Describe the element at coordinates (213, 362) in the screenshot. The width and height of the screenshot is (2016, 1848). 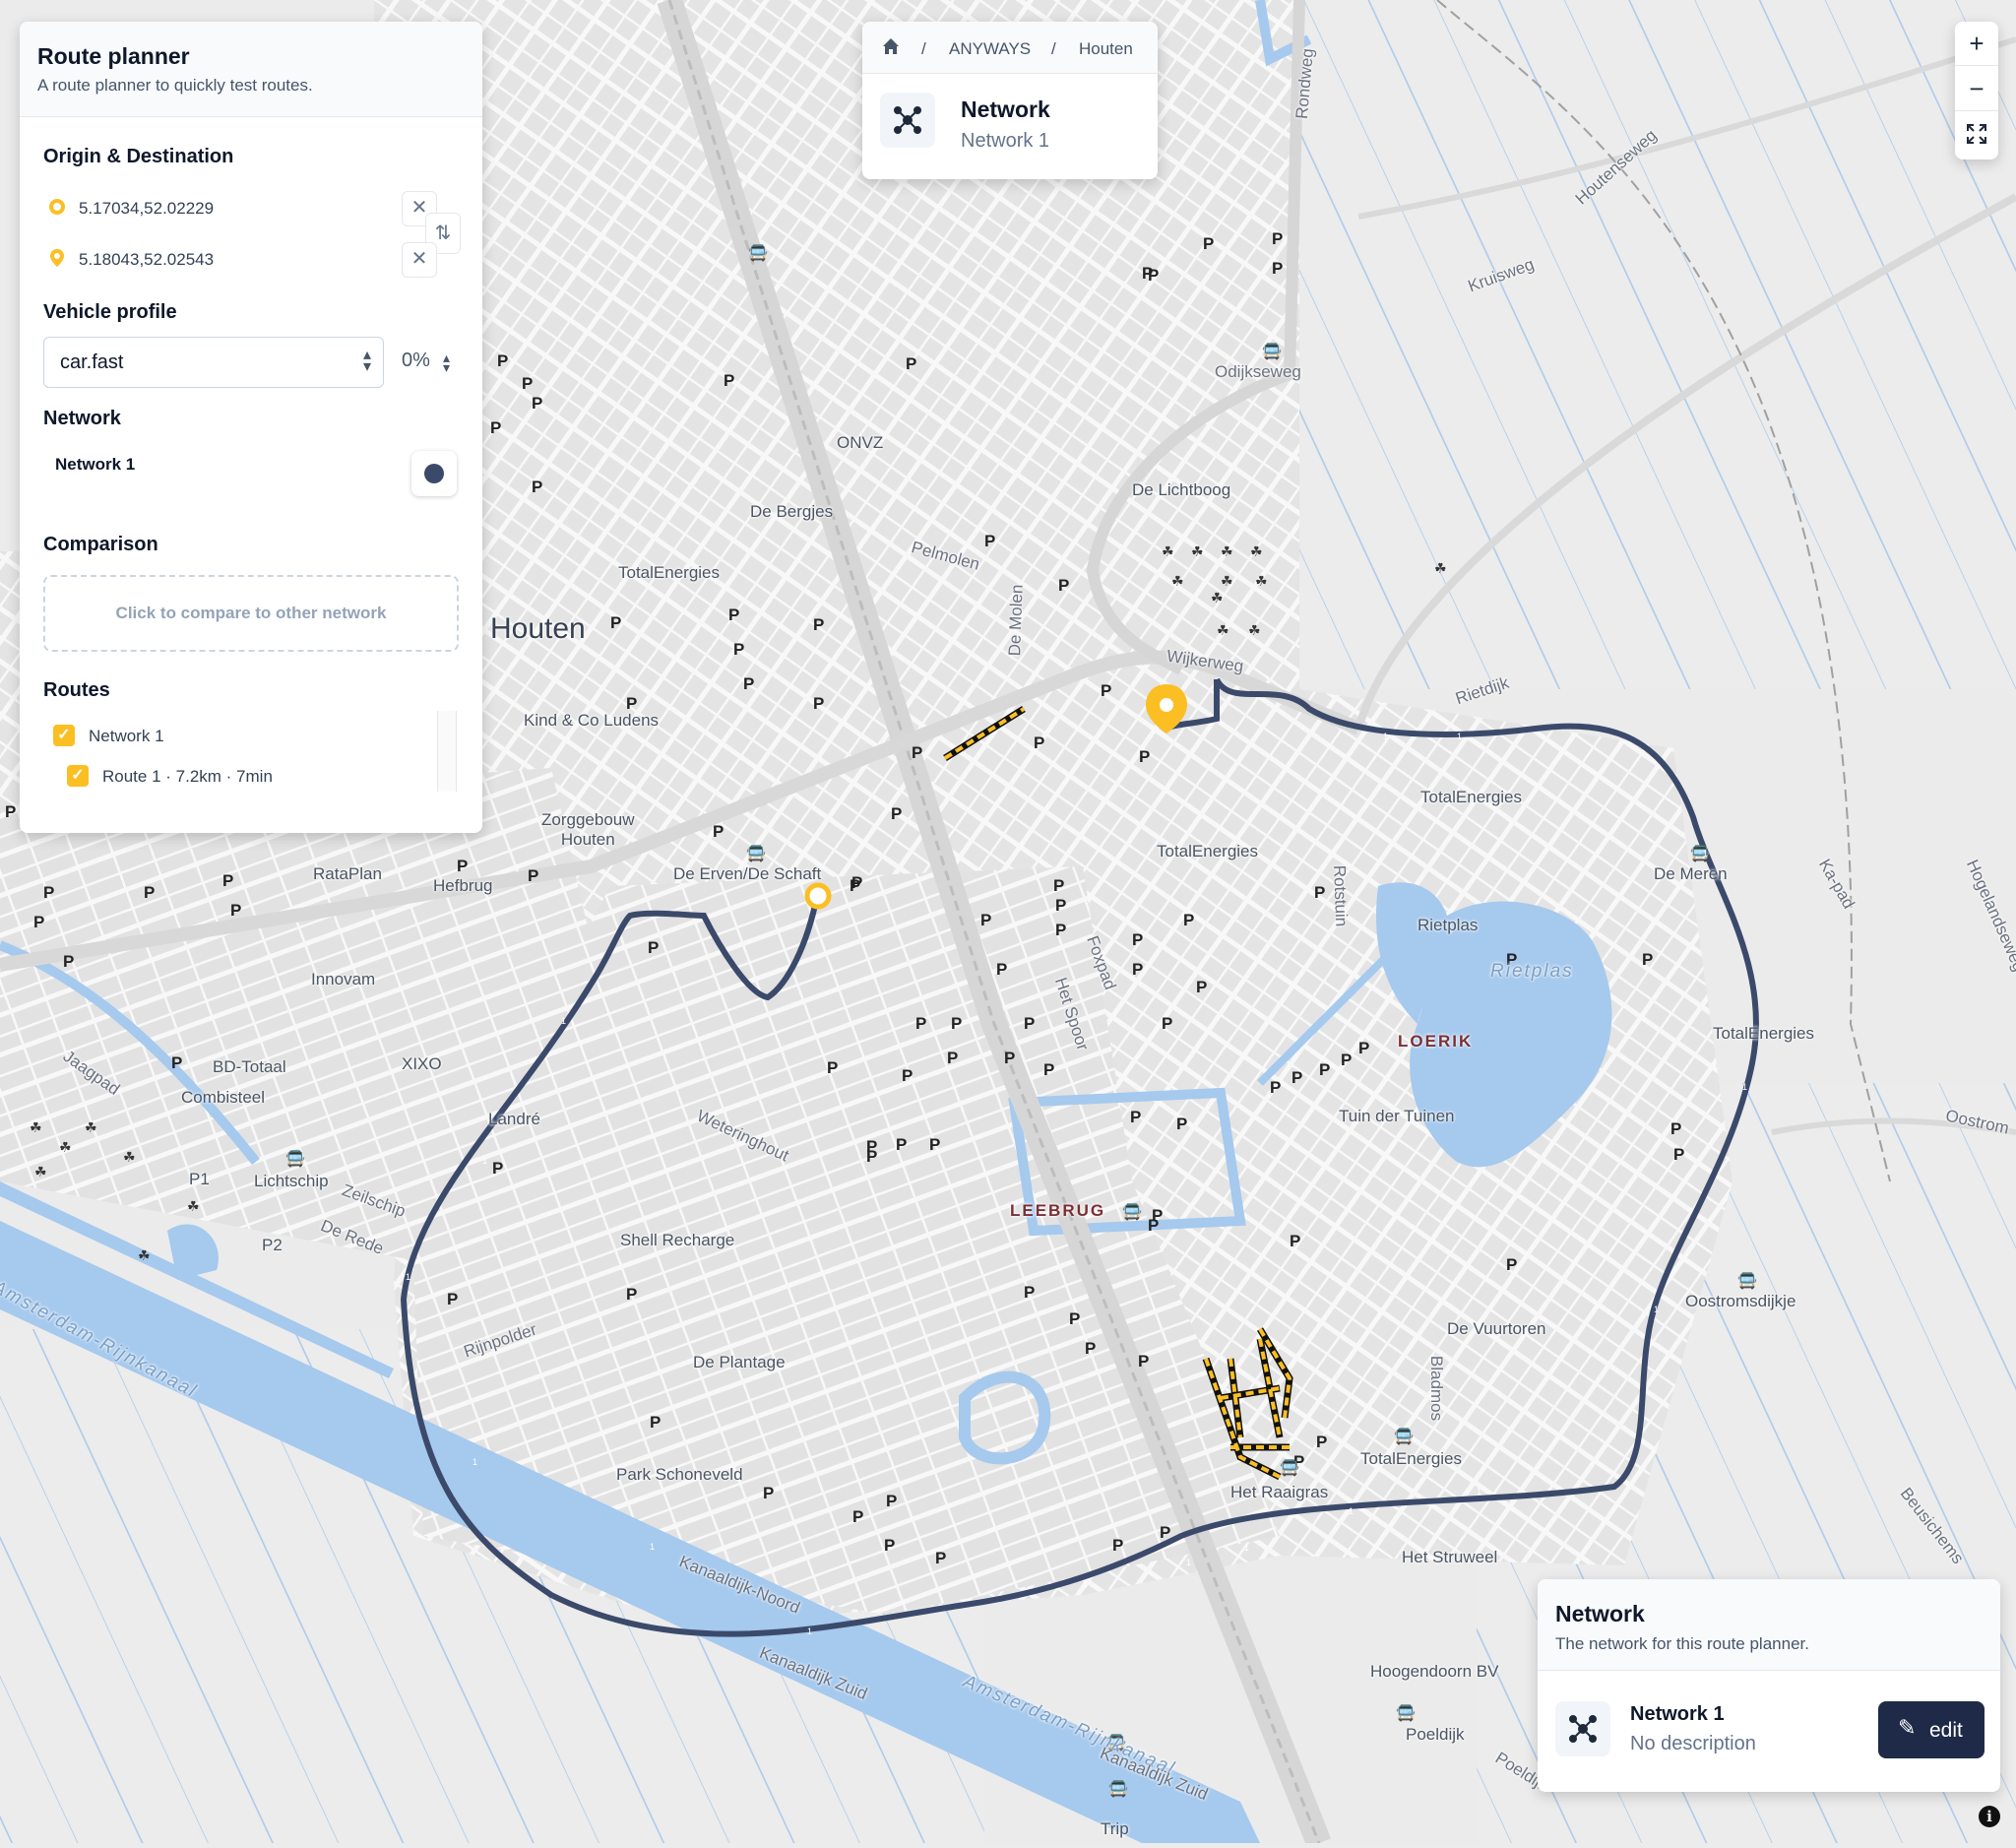
I see `vehicle-profile-select: car.fast ▴ ▾` at that location.